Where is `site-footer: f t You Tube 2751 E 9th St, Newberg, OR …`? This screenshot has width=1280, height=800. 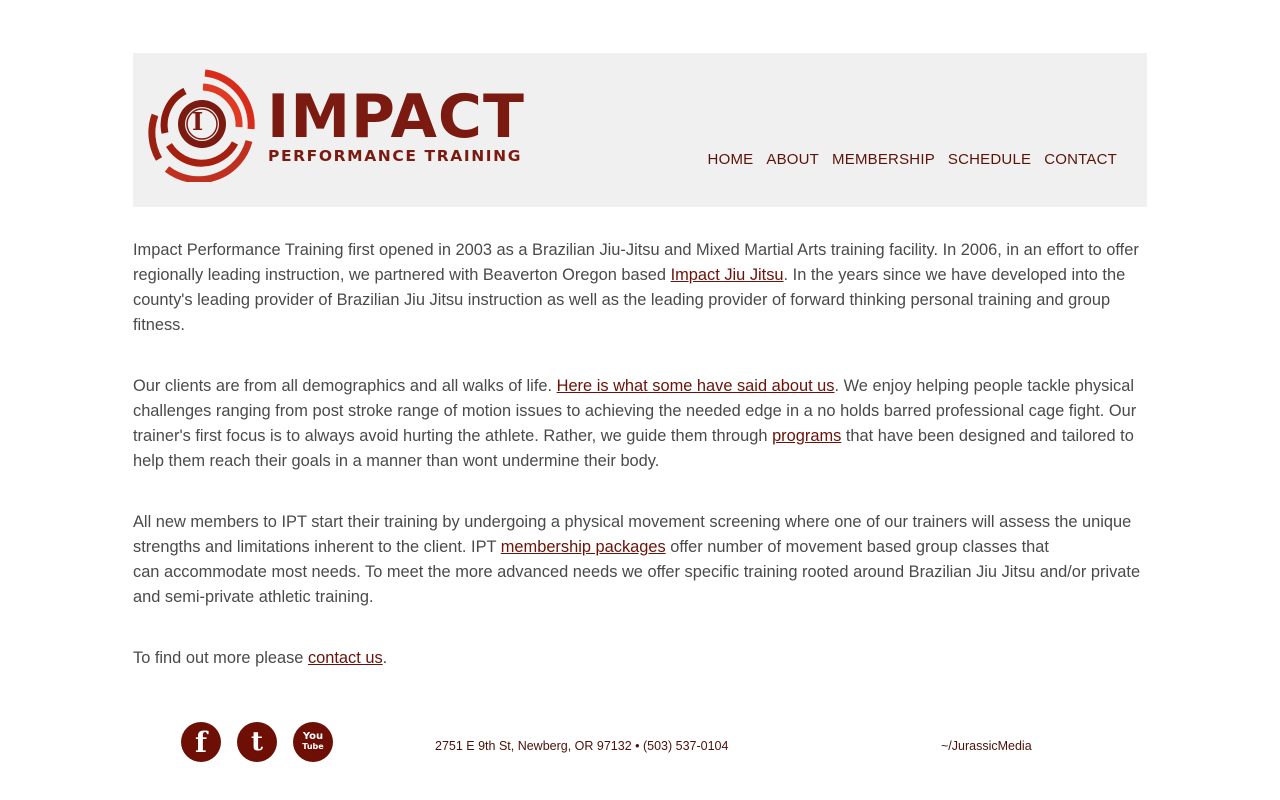
site-footer: f t You Tube 2751 E 9th St, Newberg, OR … is located at coordinates (640, 744).